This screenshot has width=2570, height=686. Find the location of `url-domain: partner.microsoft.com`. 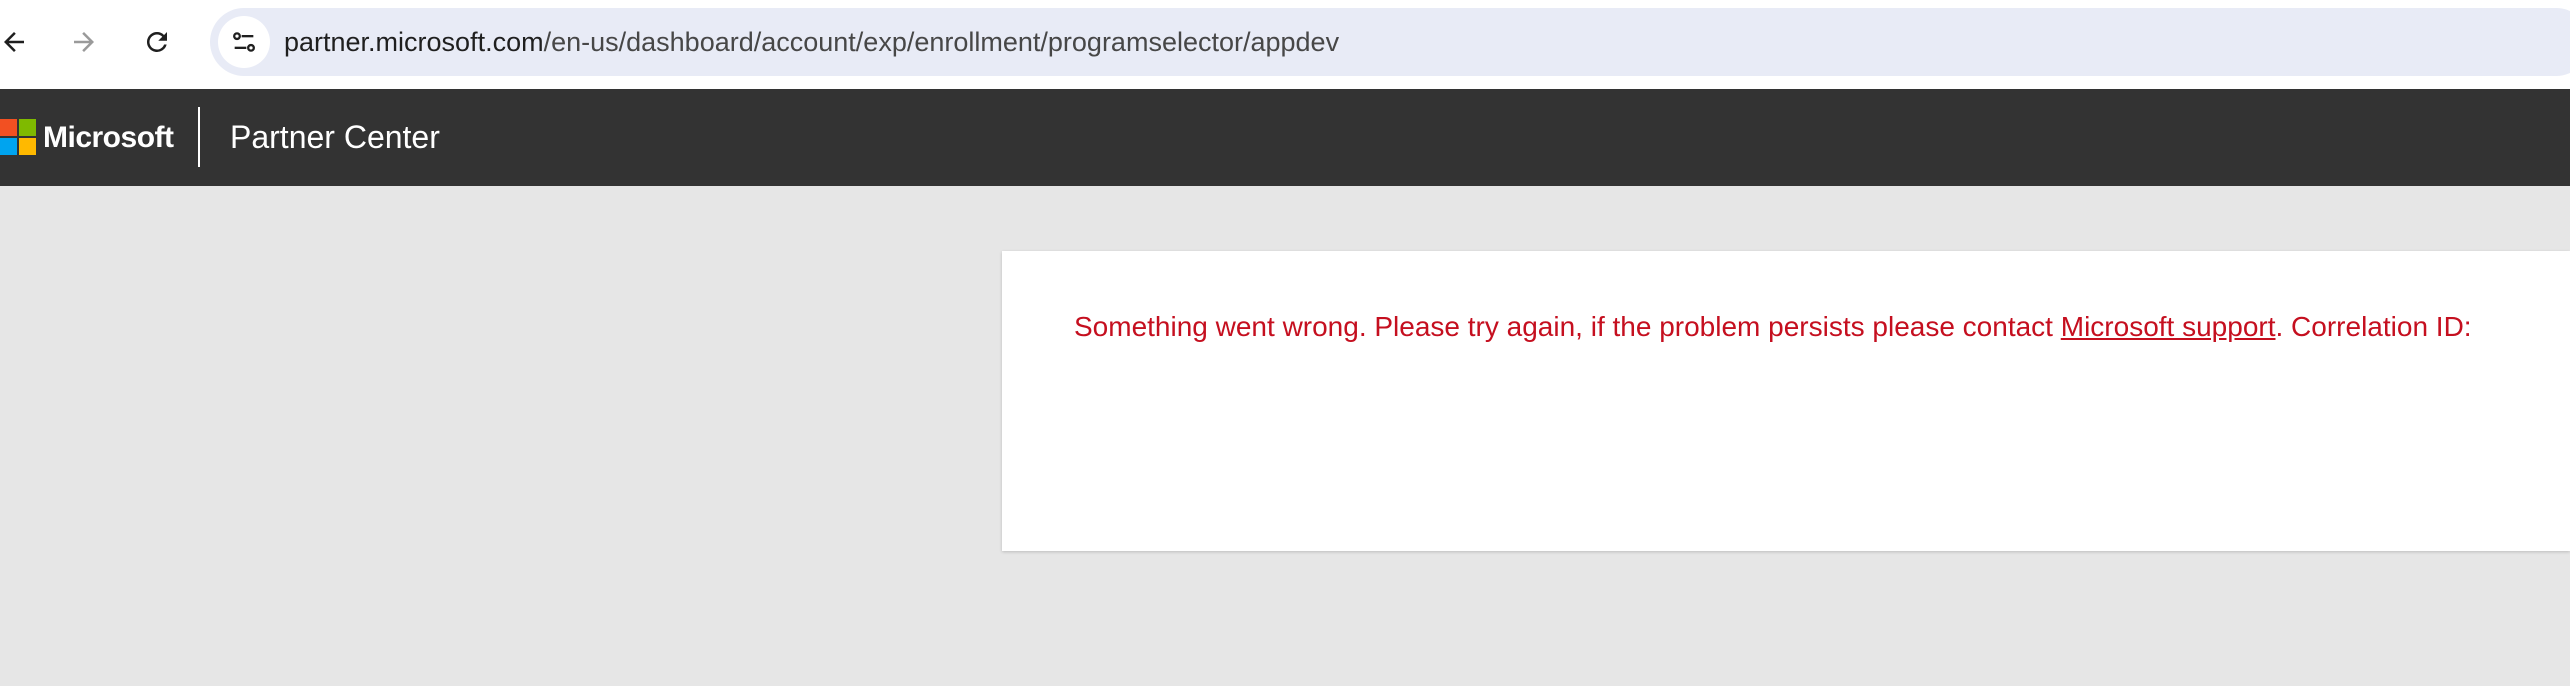

url-domain: partner.microsoft.com is located at coordinates (414, 42).